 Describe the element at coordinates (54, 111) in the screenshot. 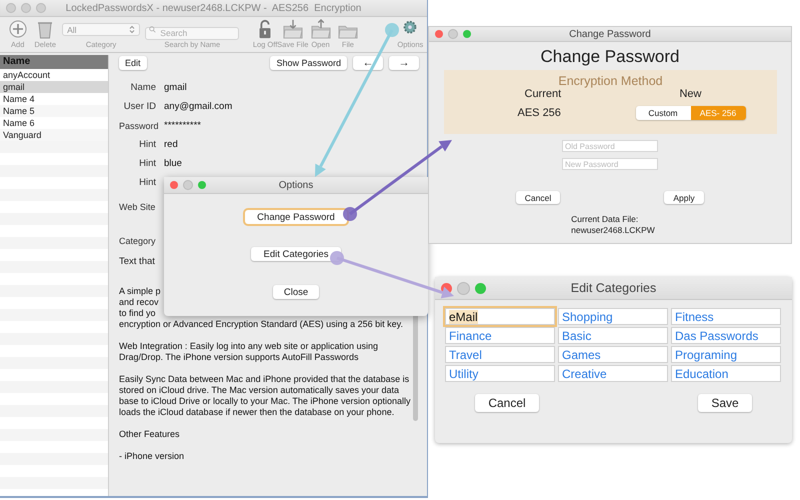

I see `sidebar-item: Name 5` at that location.